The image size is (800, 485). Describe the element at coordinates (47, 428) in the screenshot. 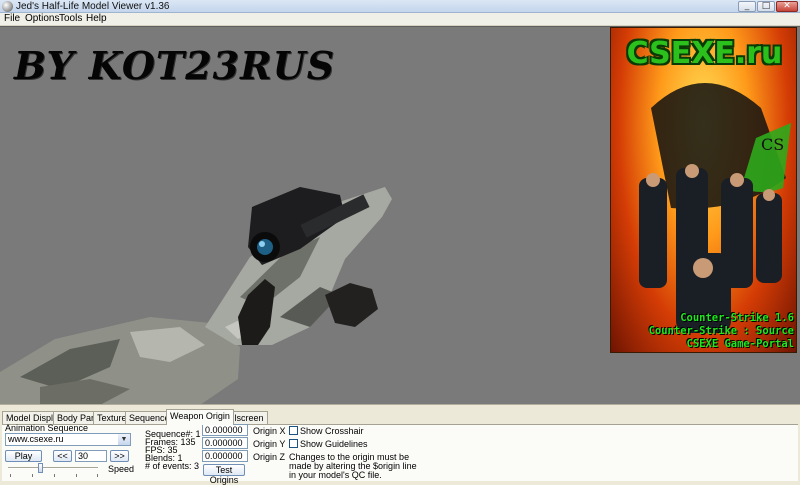

I see `animation-sequence-label: Animation Sequence` at that location.